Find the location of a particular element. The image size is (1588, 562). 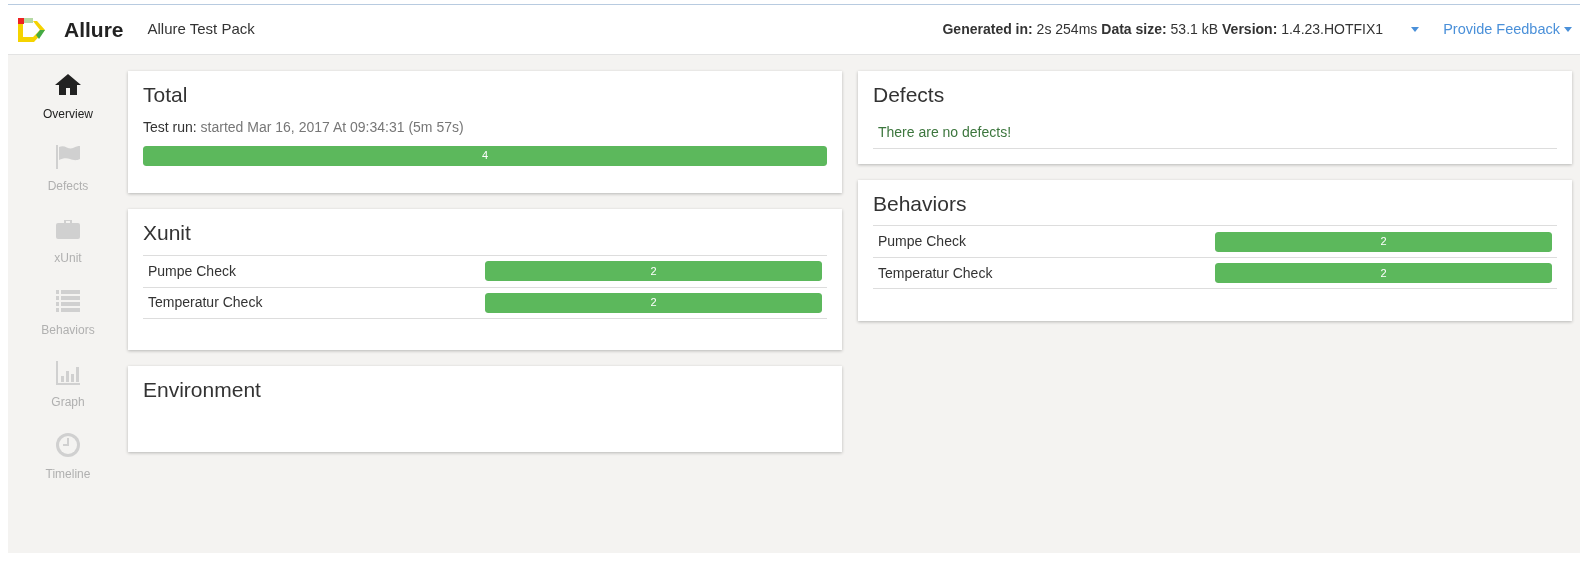

feedback-link: Provide Feedback is located at coordinates (1507, 29).